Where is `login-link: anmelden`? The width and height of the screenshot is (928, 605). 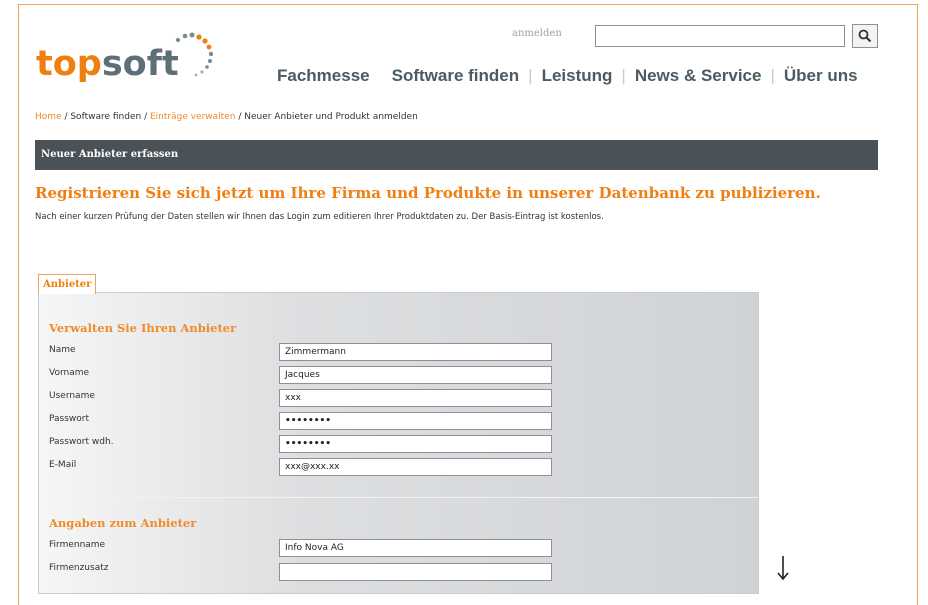
login-link: anmelden is located at coordinates (537, 33).